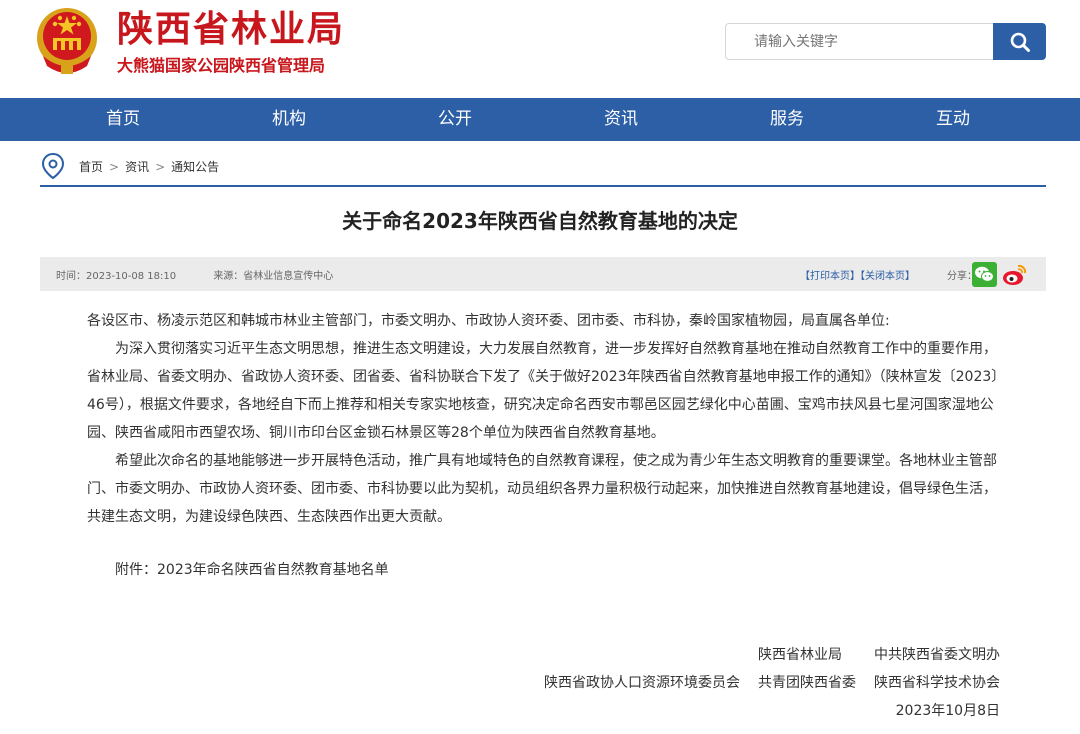  Describe the element at coordinates (1014, 274) in the screenshot. I see `weibo-share-icon` at that location.